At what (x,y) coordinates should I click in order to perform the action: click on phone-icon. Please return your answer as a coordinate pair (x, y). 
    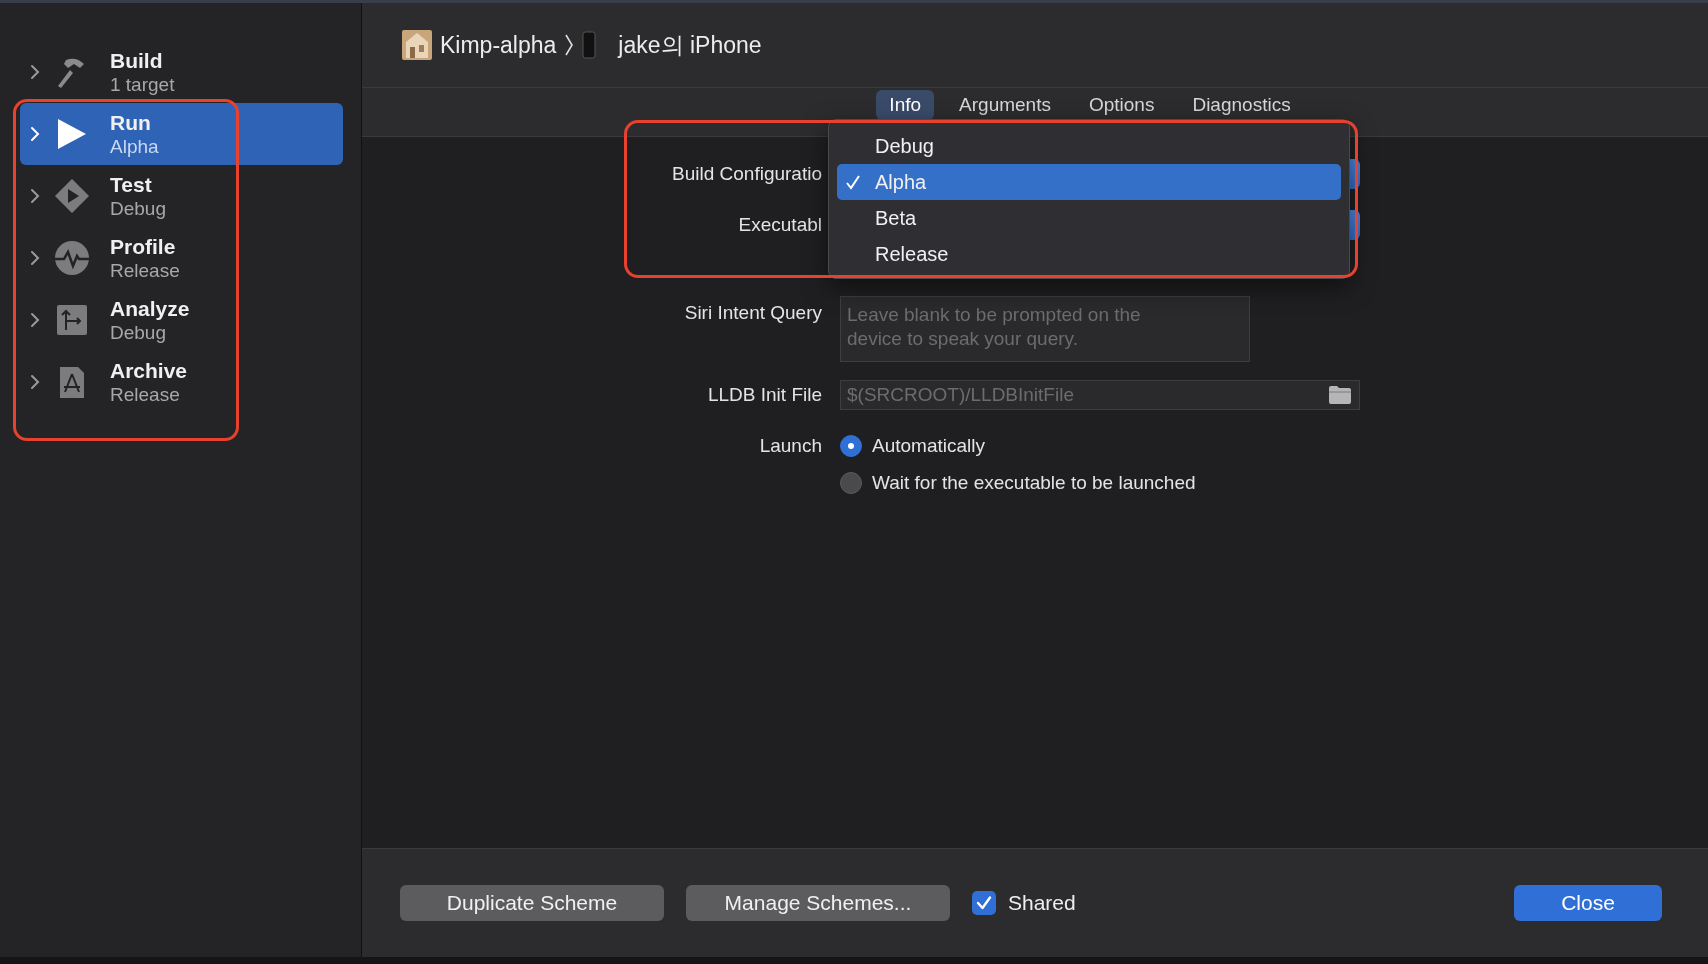
    Looking at the image, I should click on (589, 45).